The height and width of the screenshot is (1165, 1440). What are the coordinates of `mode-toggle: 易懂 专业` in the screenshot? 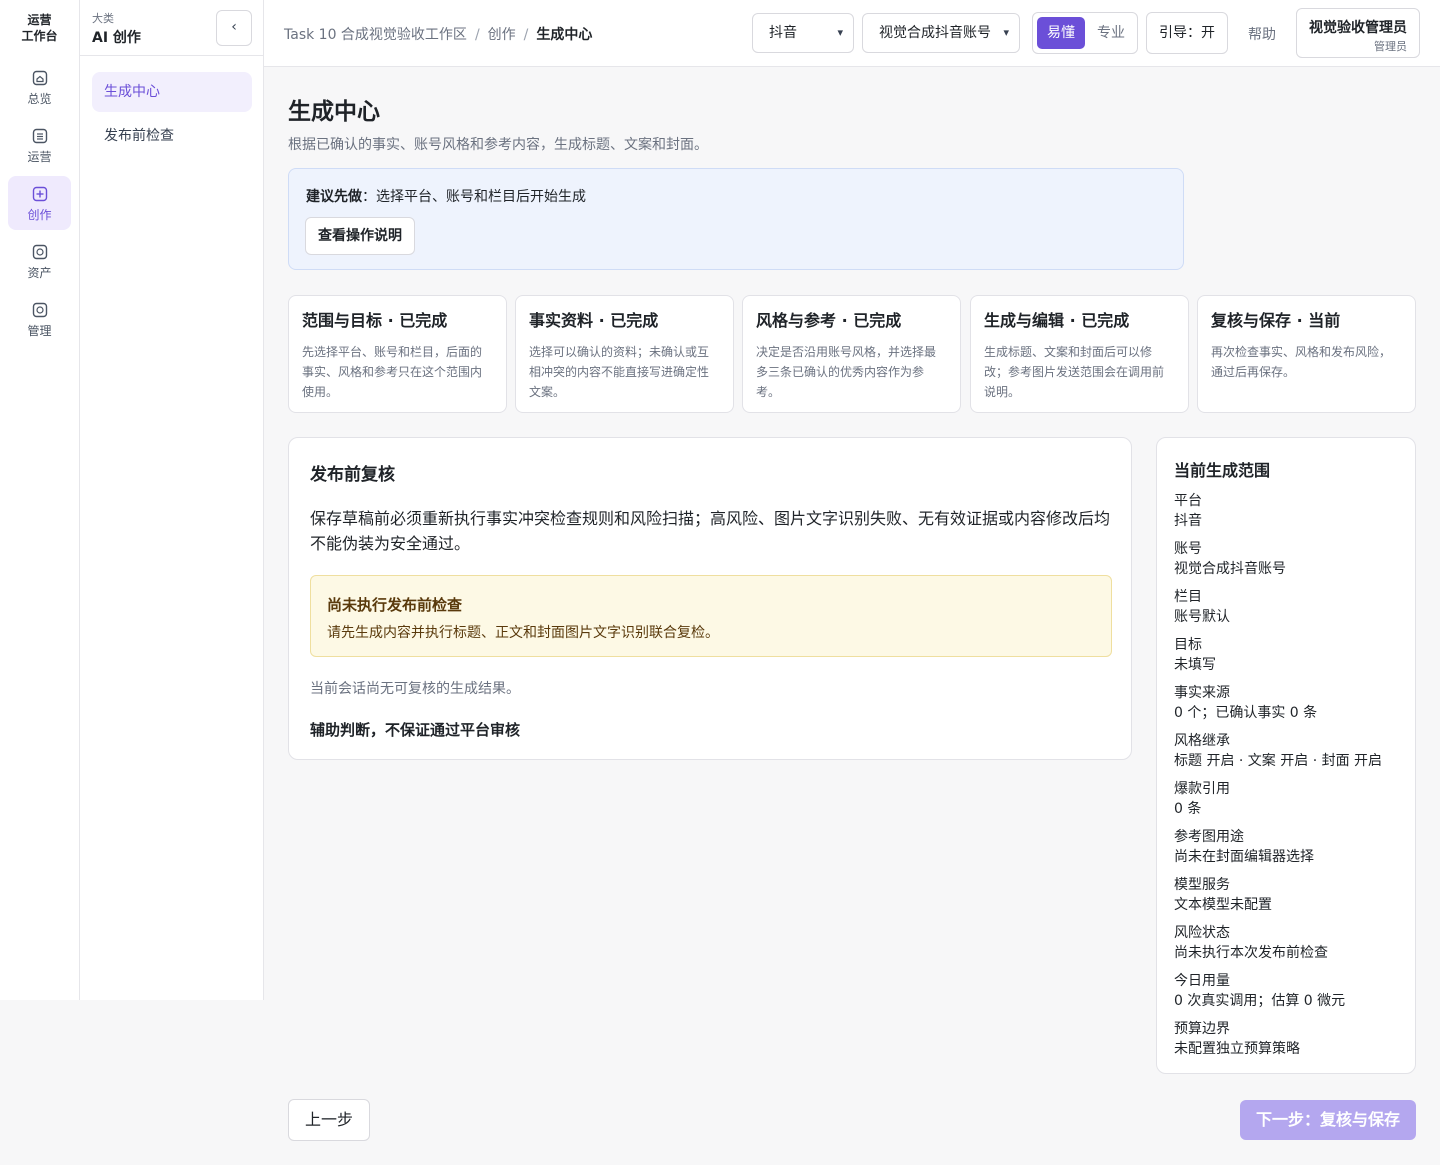 It's located at (1085, 33).